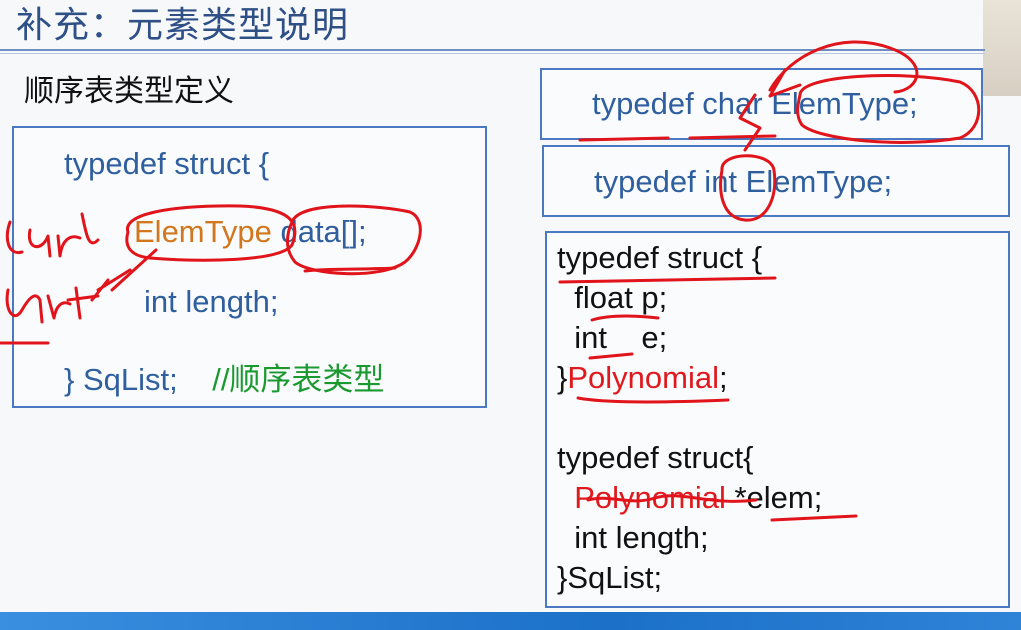 Image resolution: width=1021 pixels, height=630 pixels. I want to click on polynomial-name: Polynomial, so click(643, 377).